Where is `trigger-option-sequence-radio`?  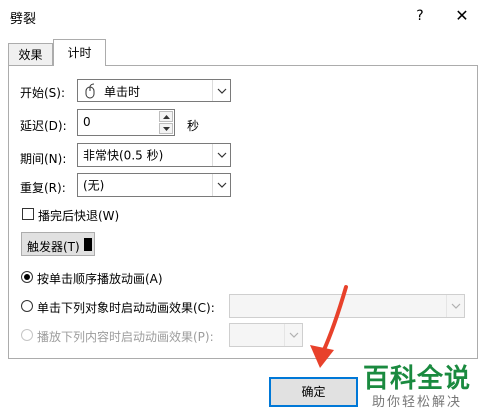
trigger-option-sequence-radio is located at coordinates (27, 277).